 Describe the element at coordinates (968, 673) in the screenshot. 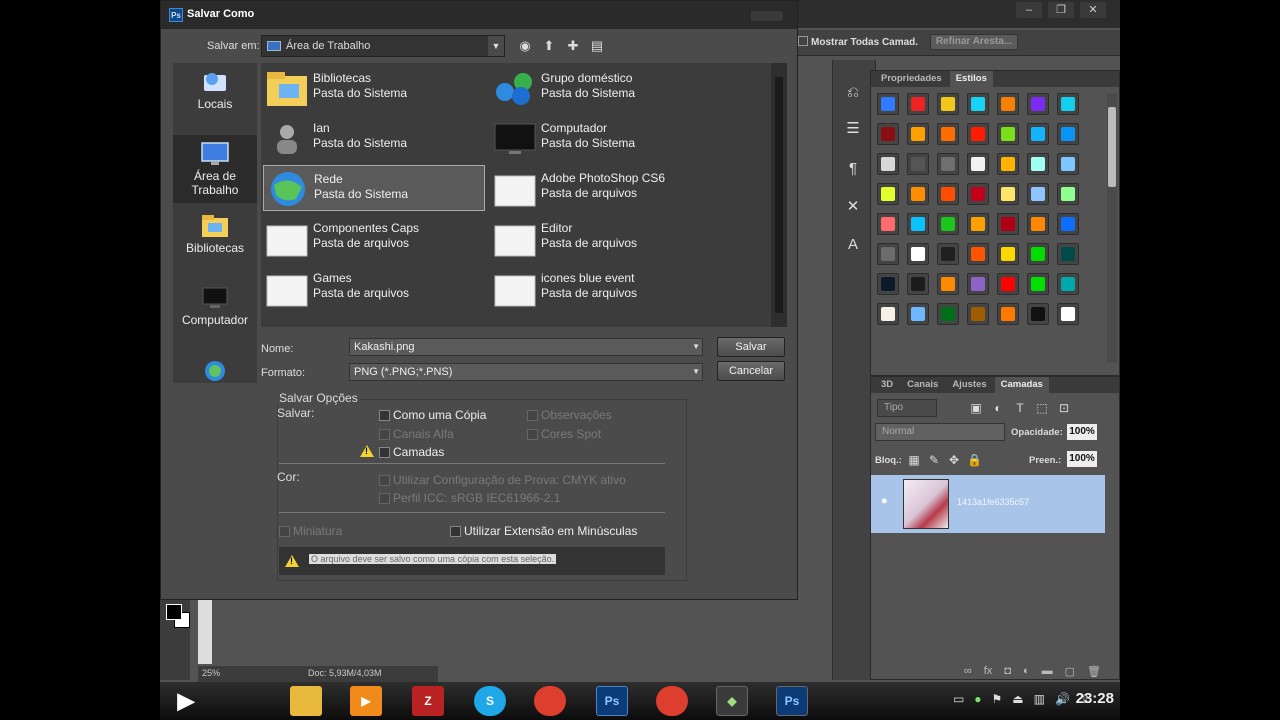

I see `link-icon: ∞` at that location.